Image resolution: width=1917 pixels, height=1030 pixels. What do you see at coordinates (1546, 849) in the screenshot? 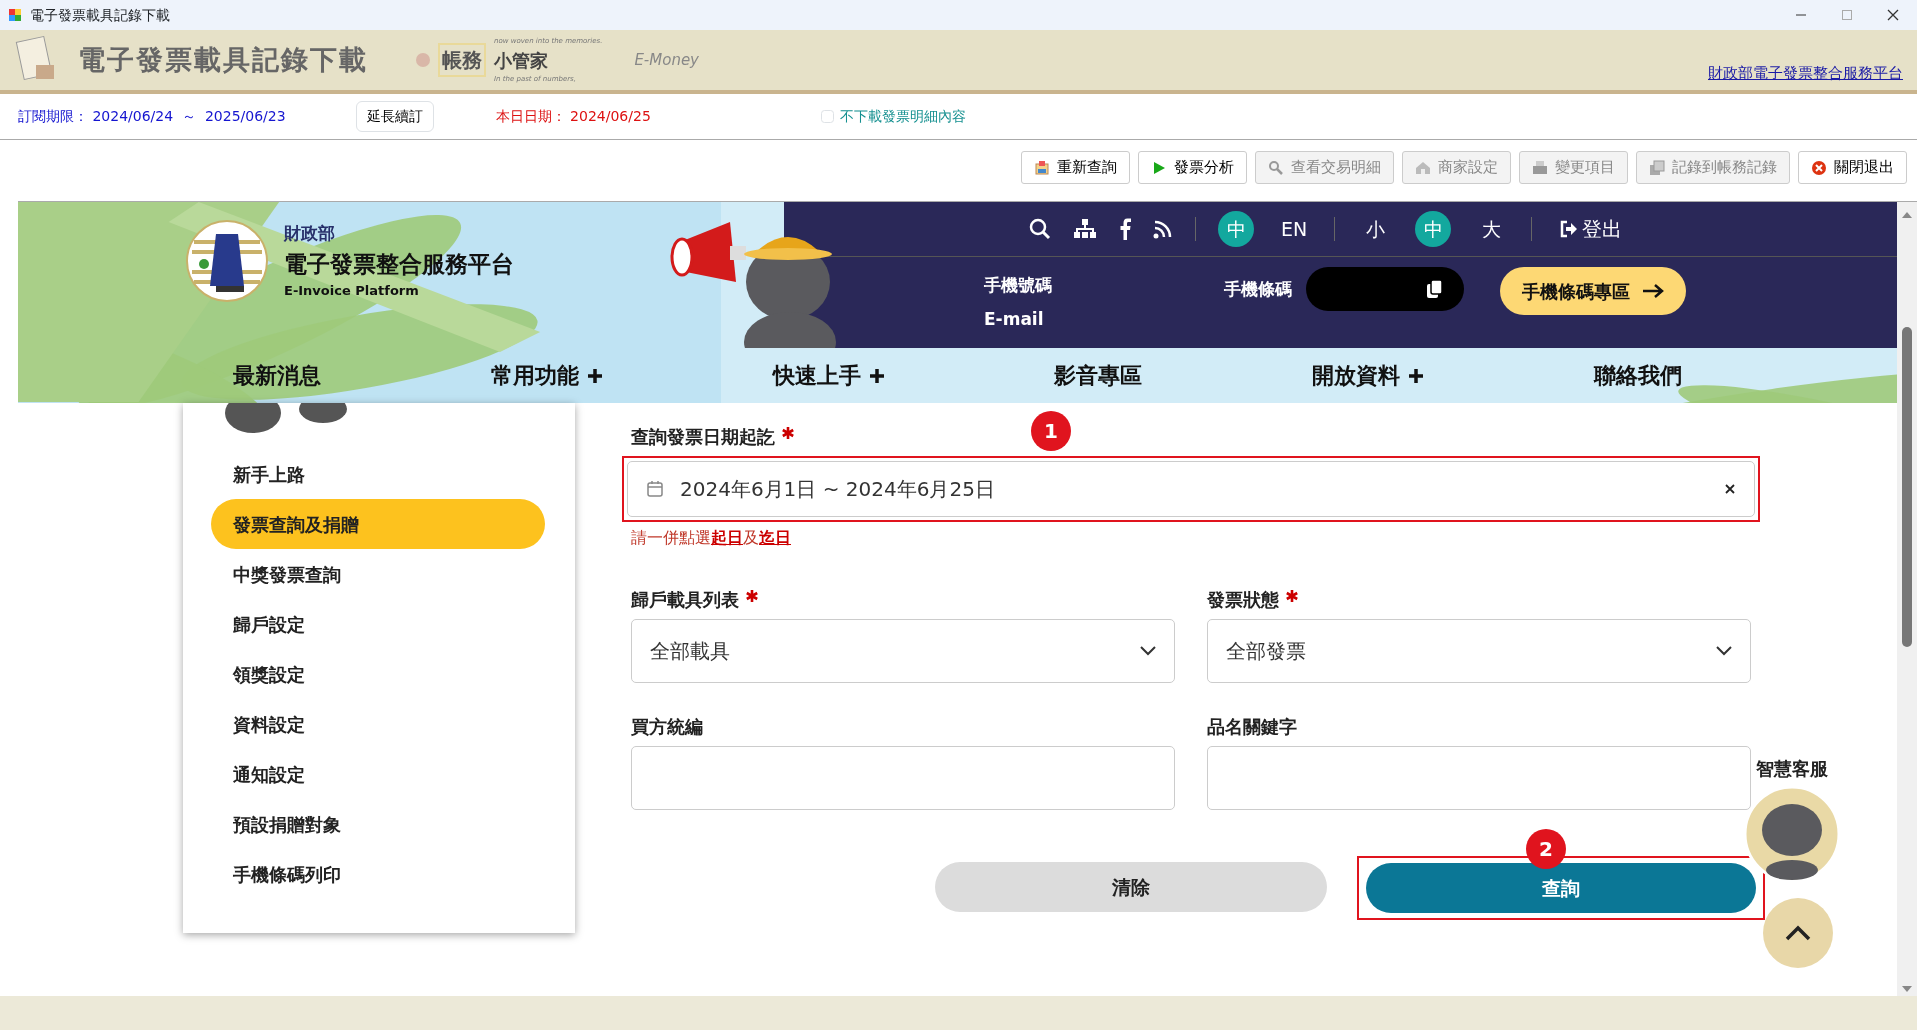
I see `step-marker: 2` at bounding box center [1546, 849].